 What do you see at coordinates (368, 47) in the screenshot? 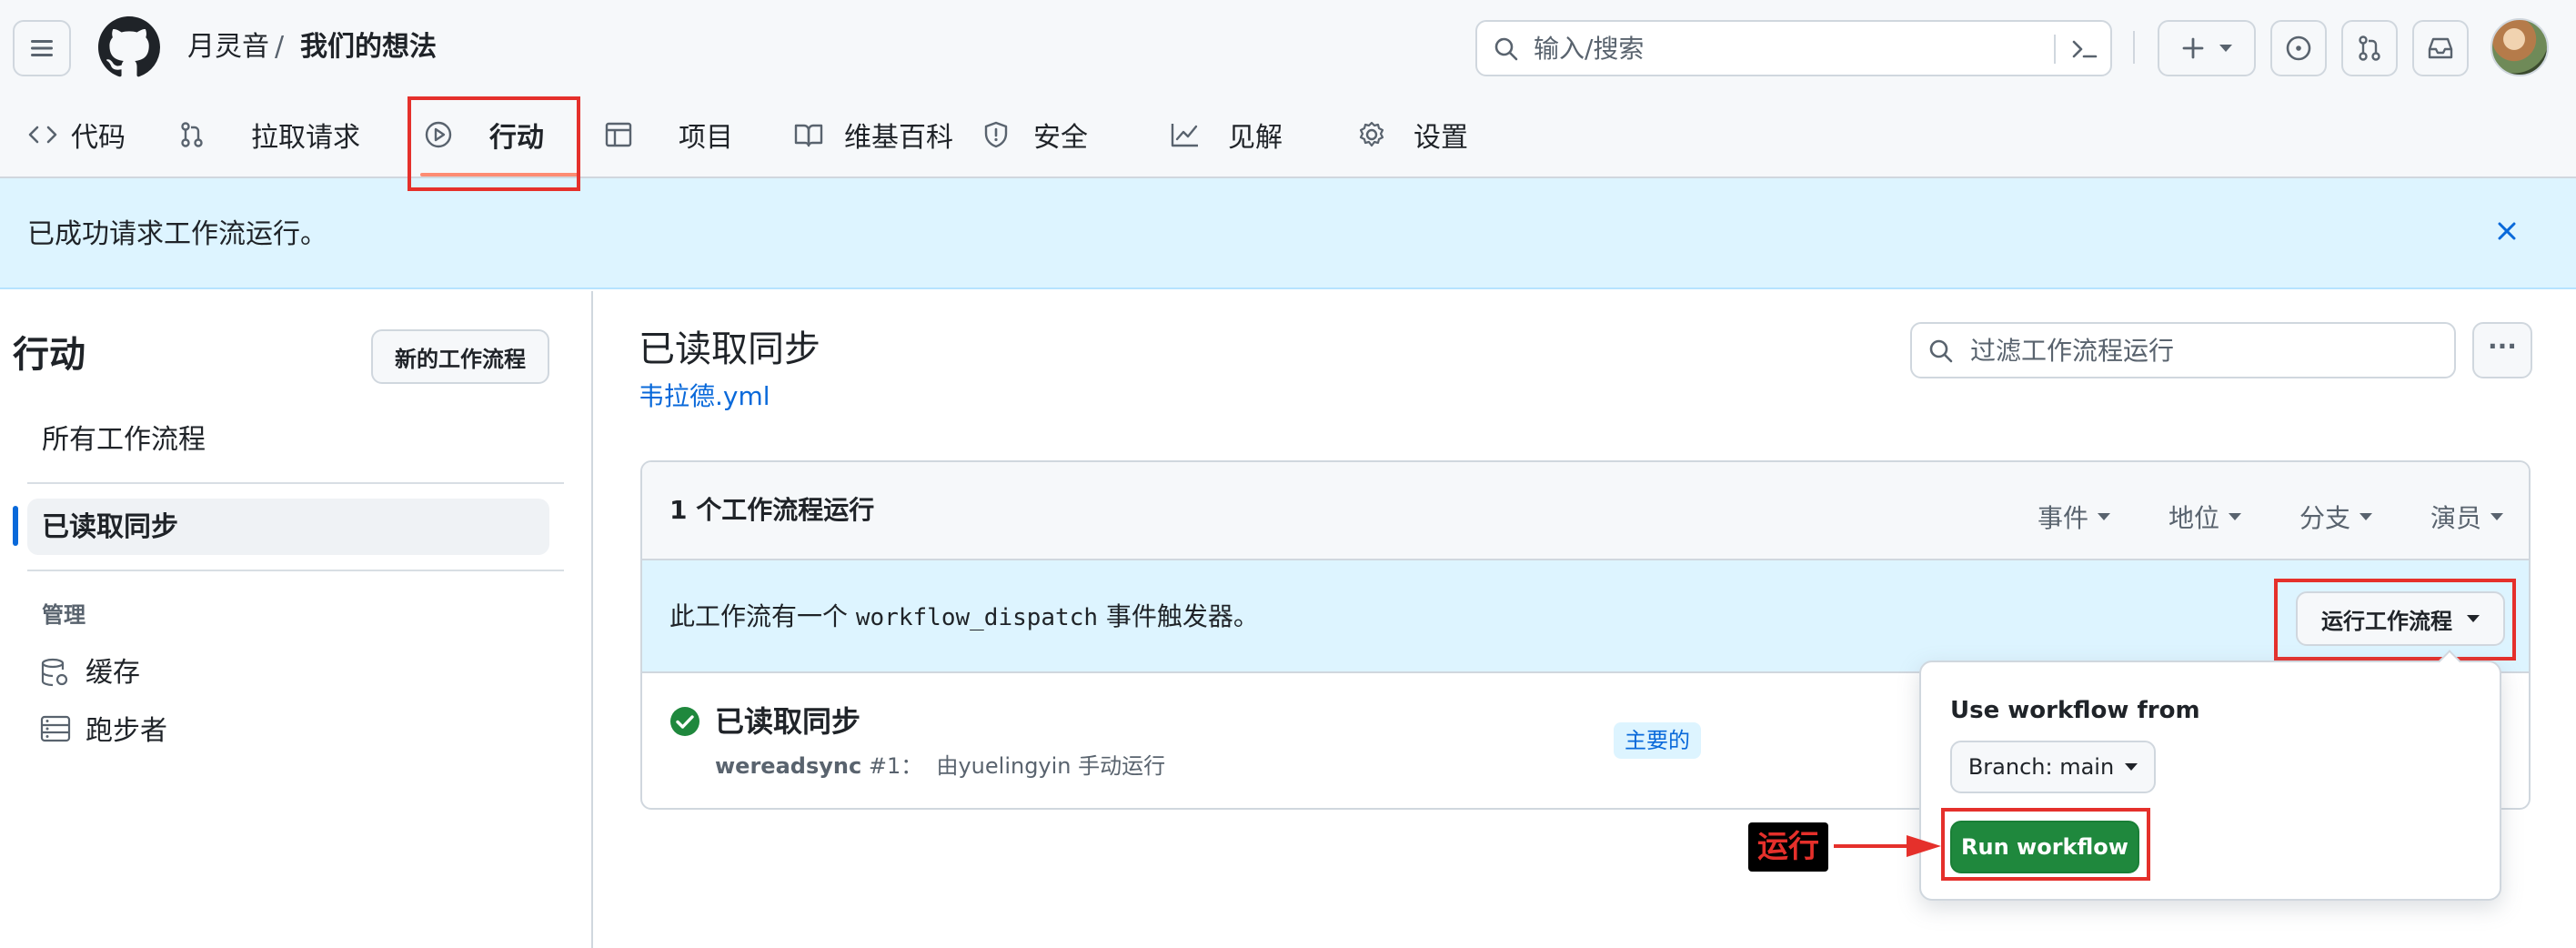
I see `breadcrumb-repo: 我们的想法` at bounding box center [368, 47].